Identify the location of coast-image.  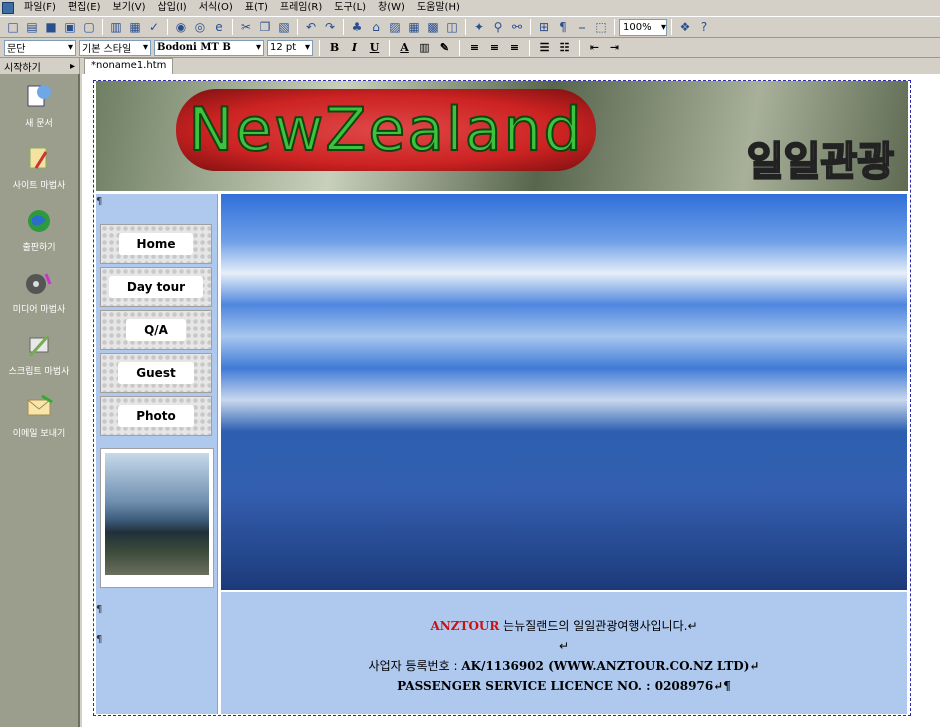
(157, 514).